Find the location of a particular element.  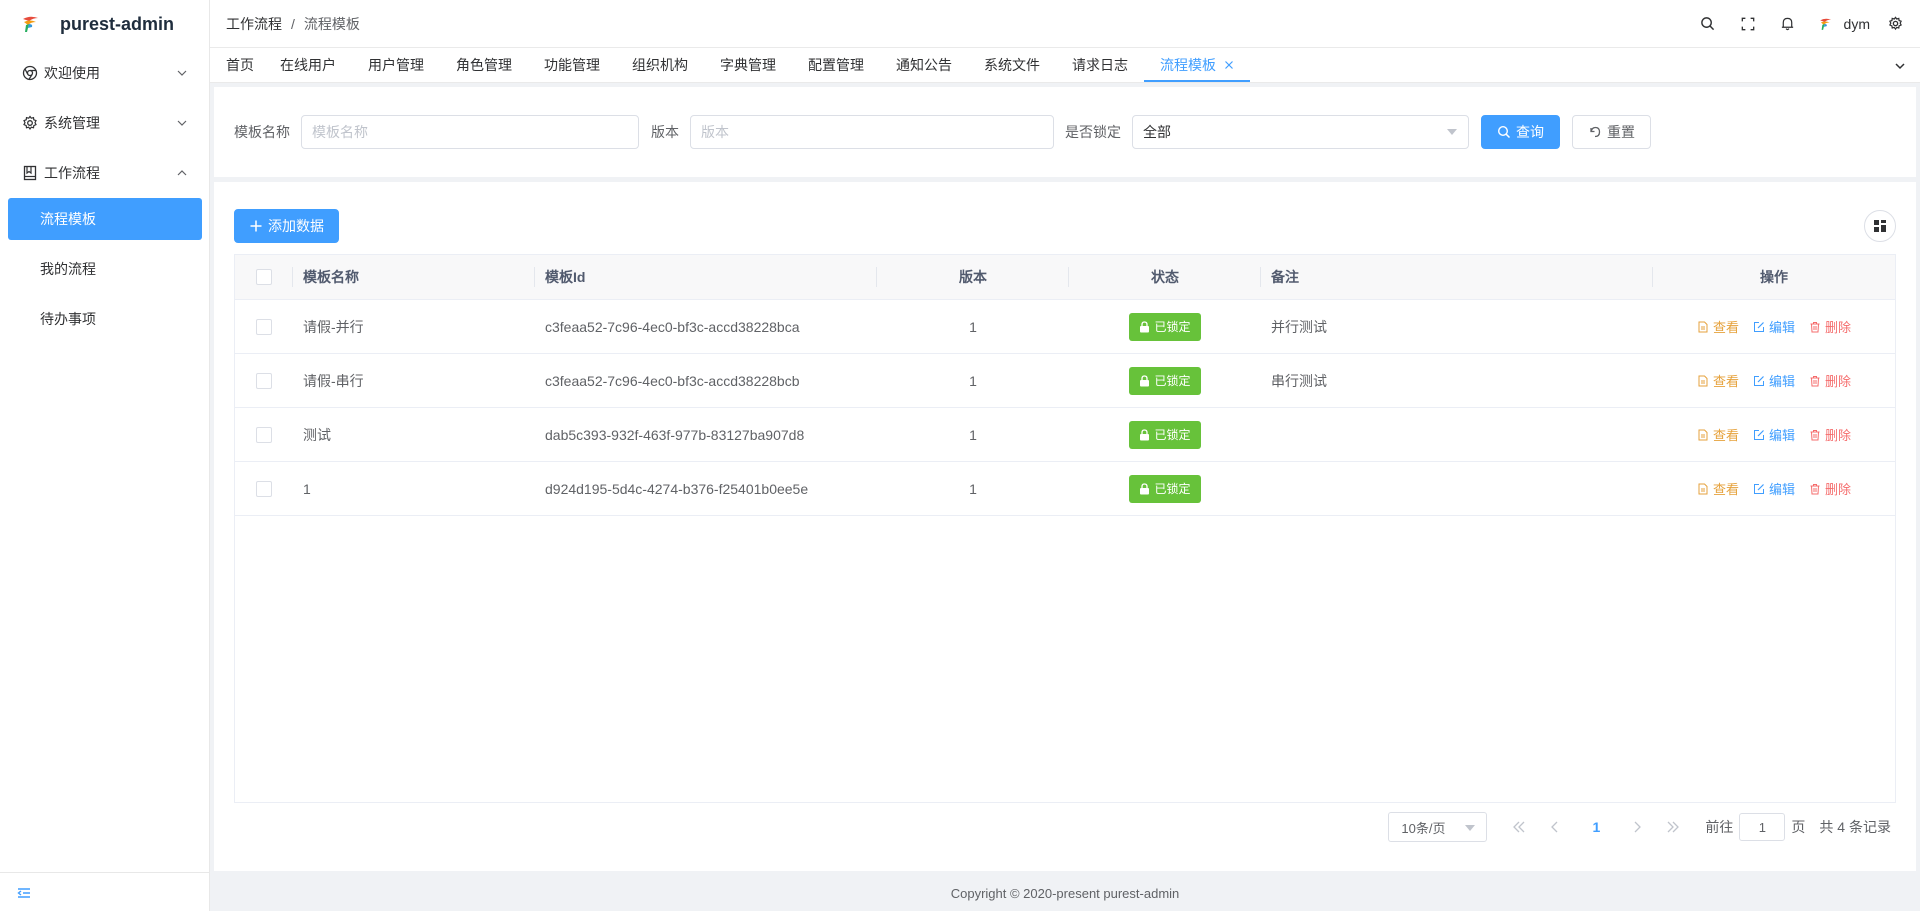

fullscreen-icon is located at coordinates (1748, 24).